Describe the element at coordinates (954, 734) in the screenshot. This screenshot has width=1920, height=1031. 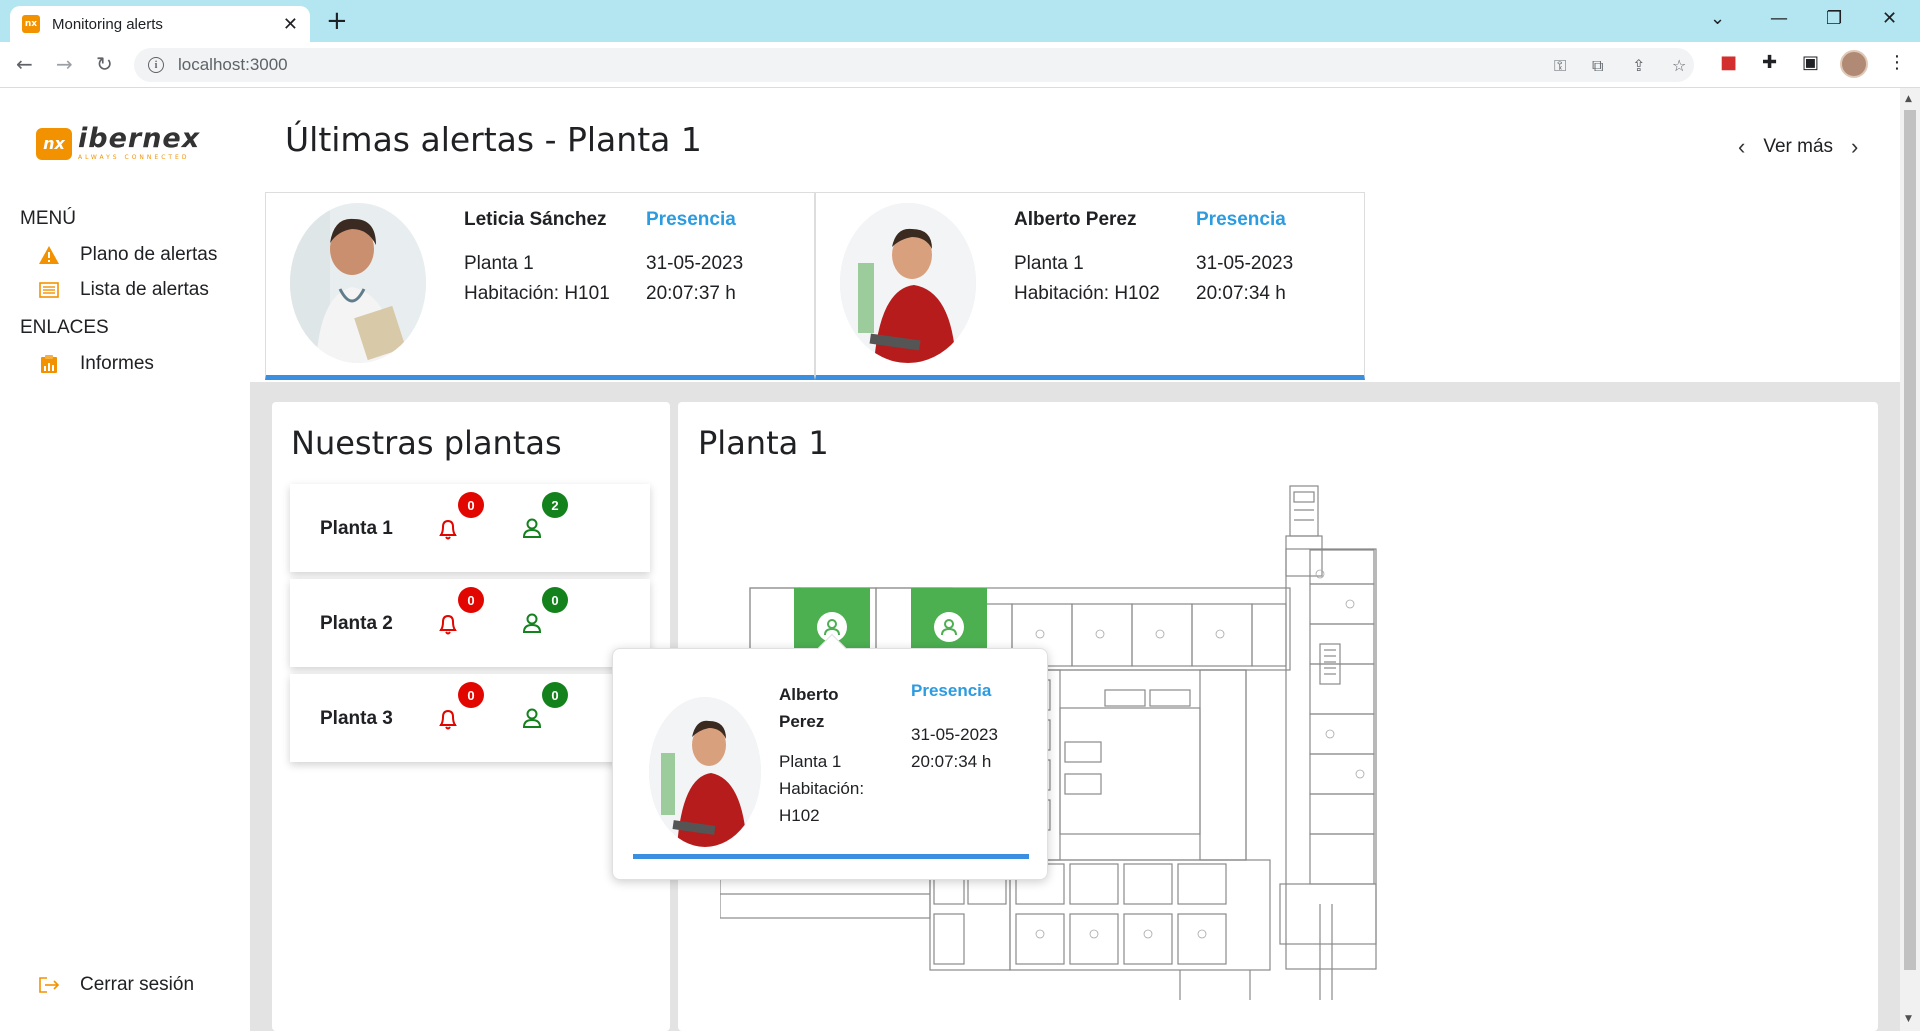
I see `popup-date: 31-05-2023` at that location.